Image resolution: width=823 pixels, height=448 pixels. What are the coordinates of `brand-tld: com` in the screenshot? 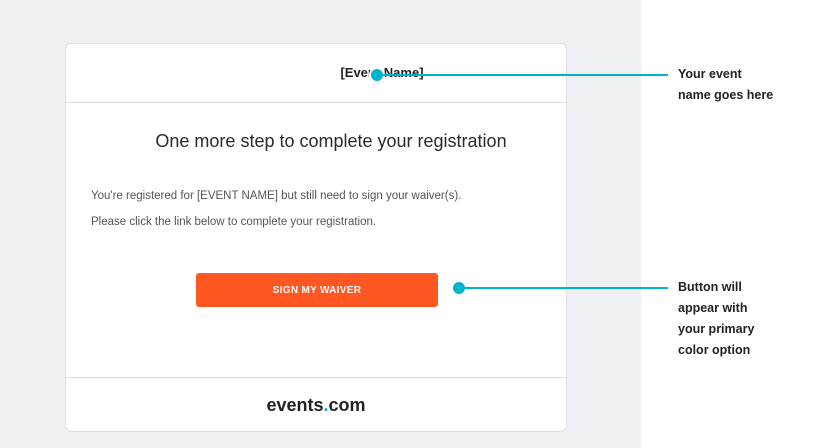 It's located at (347, 405).